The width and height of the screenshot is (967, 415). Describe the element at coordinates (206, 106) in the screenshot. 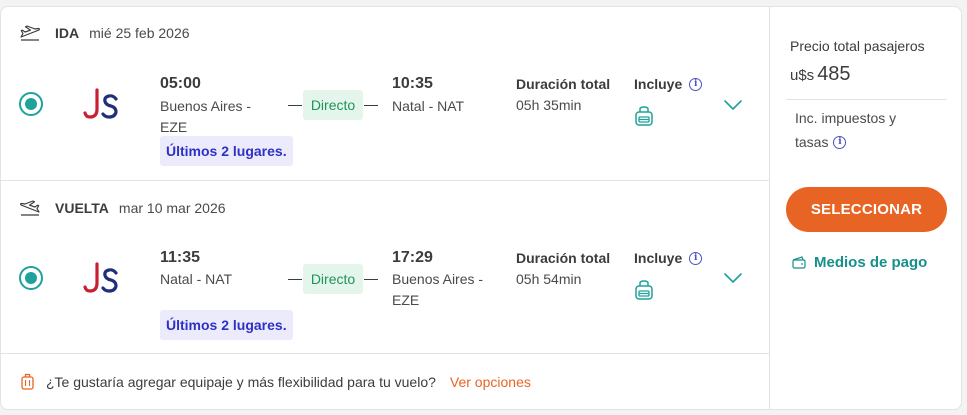

I see `outbound-depart-city: Buenos Aires -` at that location.